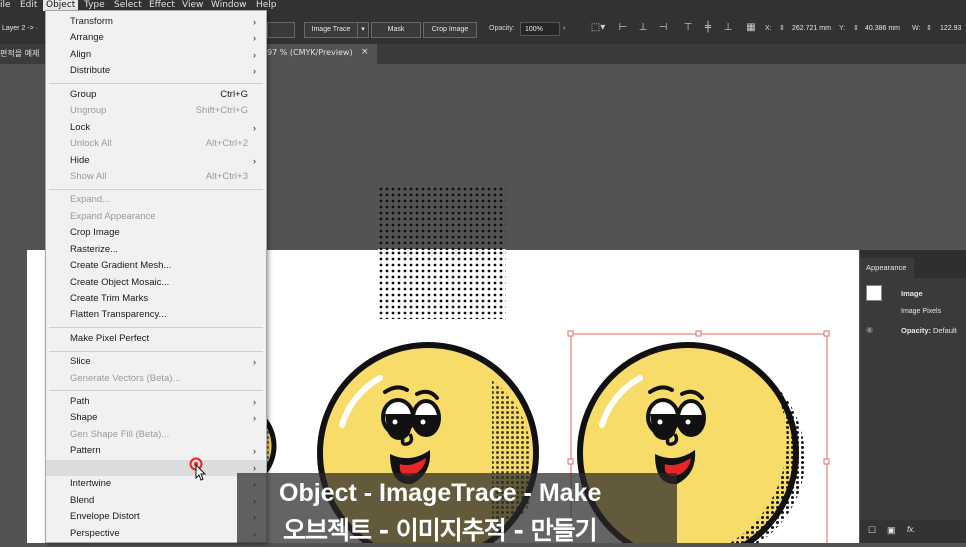  What do you see at coordinates (564, 29) in the screenshot?
I see `opacity-arrow-icon: ›` at bounding box center [564, 29].